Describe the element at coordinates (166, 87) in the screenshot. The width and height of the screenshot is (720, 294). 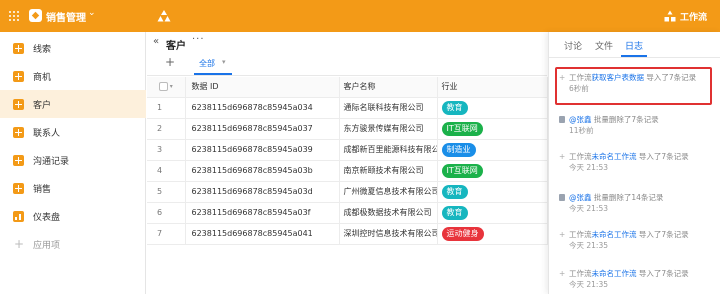
I see `select-all-checkbox: ▾` at that location.